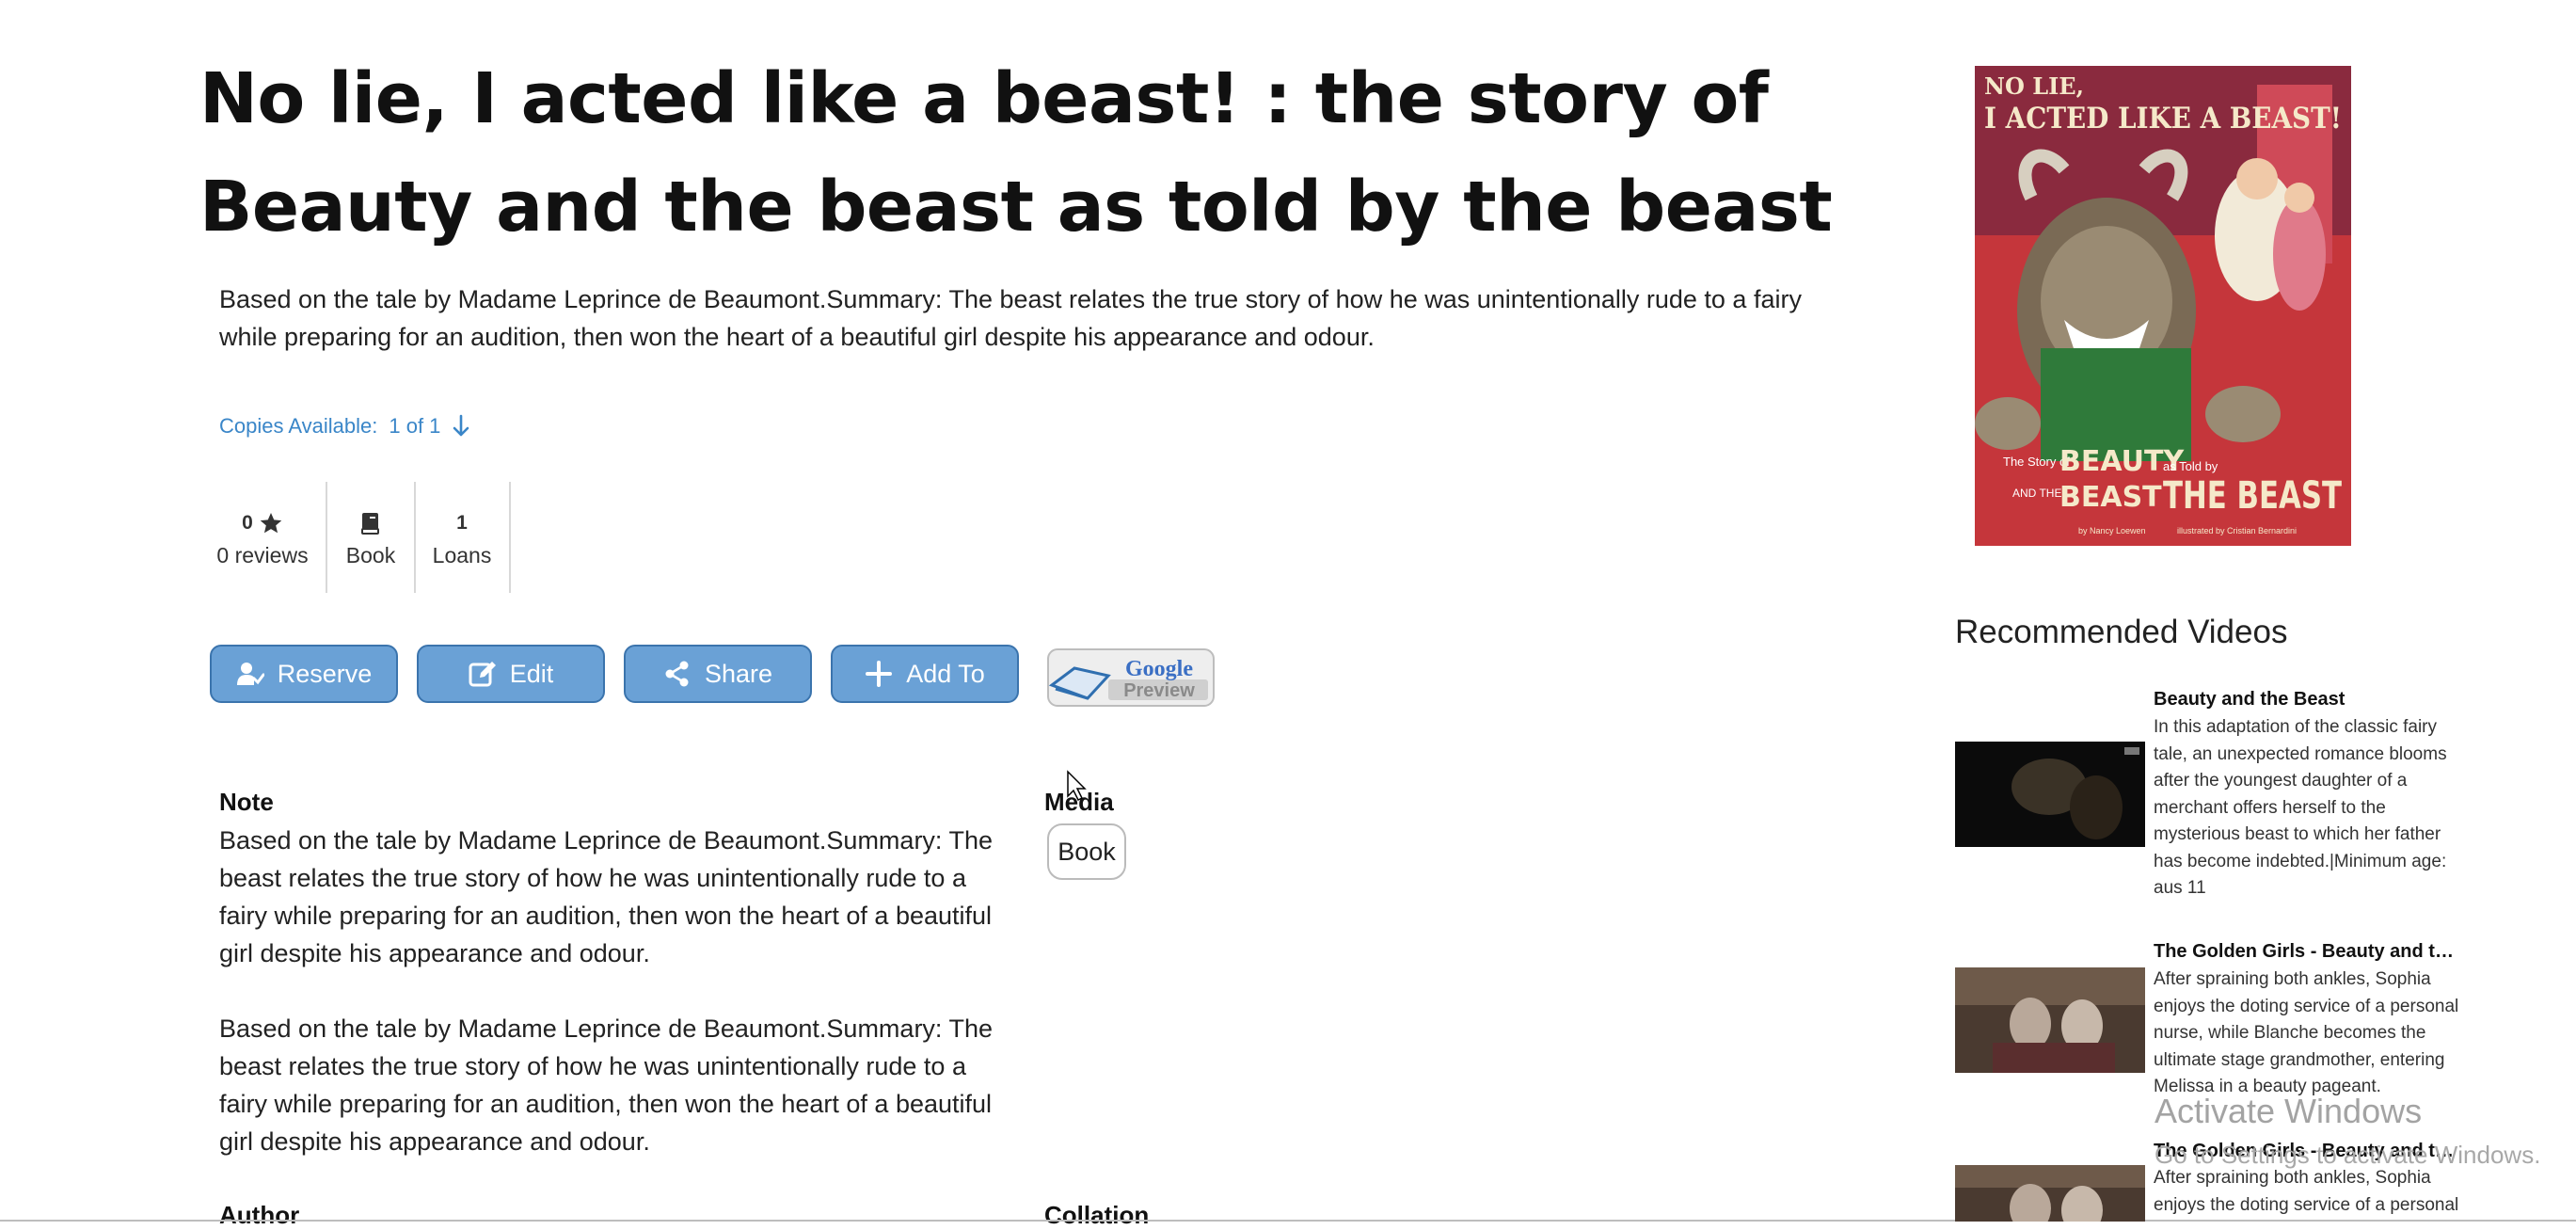 This screenshot has width=2576, height=1230. What do you see at coordinates (2112, 530) in the screenshot?
I see `cover-text: by Nancy Loewen` at bounding box center [2112, 530].